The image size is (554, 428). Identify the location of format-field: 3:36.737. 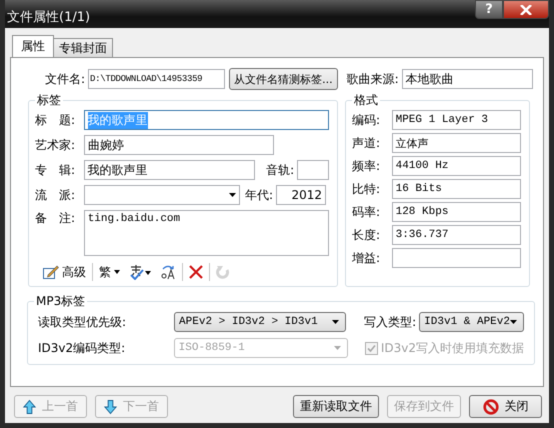
(456, 235).